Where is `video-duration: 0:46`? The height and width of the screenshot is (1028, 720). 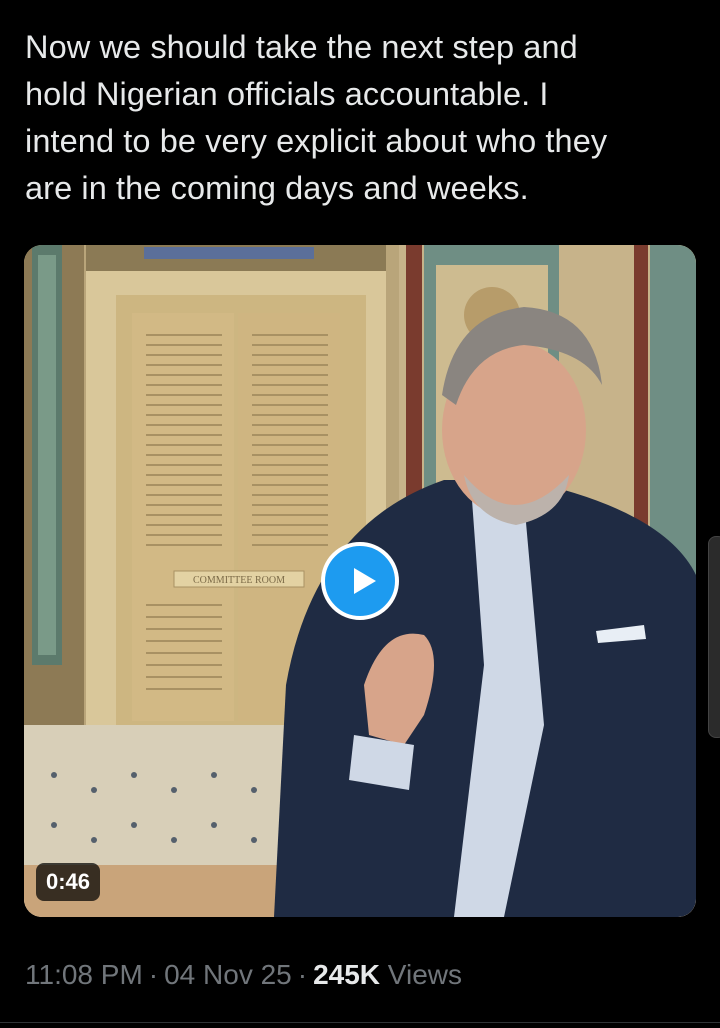
video-duration: 0:46 is located at coordinates (68, 882).